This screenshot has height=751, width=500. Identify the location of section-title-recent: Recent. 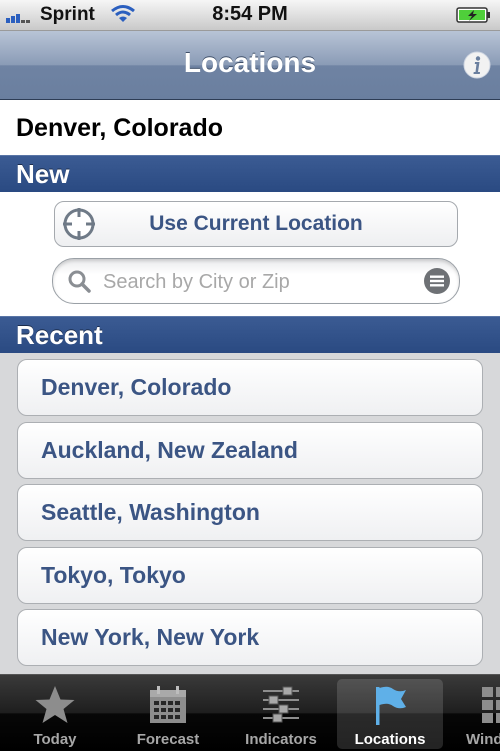
(59, 335).